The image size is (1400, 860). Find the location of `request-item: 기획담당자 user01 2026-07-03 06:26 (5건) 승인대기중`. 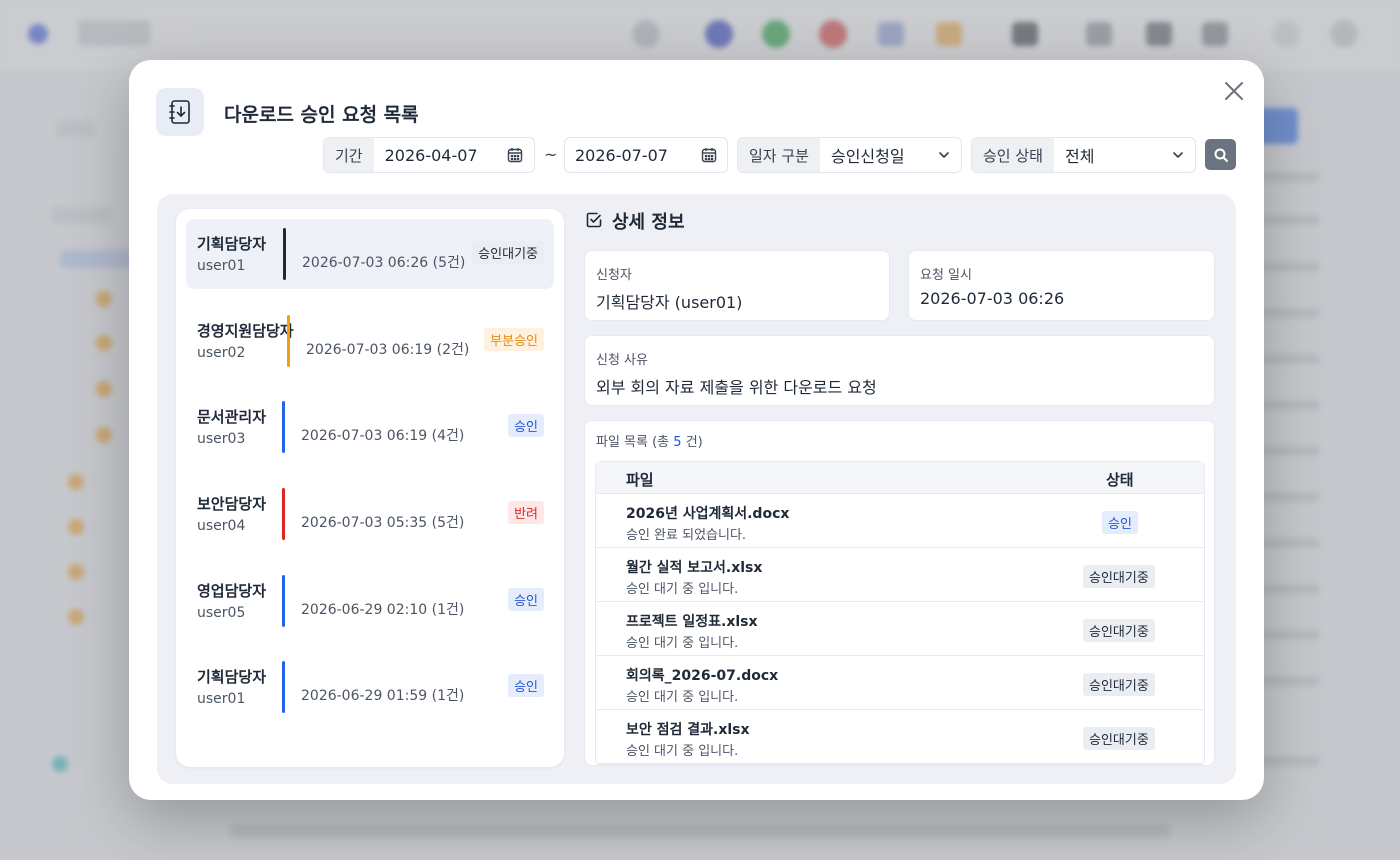

request-item: 기획담당자 user01 2026-07-03 06:26 (5건) 승인대기중 is located at coordinates (370, 254).